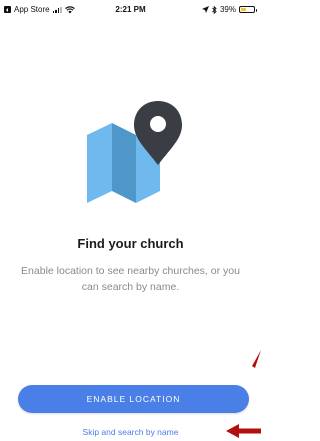 The height and width of the screenshot is (441, 320). Describe the element at coordinates (133, 399) in the screenshot. I see `enable-location-button: ENABLE LOCATION` at that location.